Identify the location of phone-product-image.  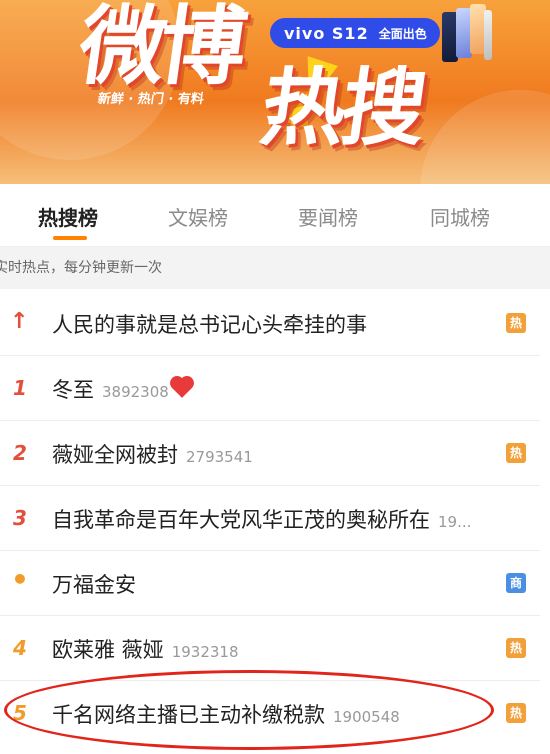
(466, 33).